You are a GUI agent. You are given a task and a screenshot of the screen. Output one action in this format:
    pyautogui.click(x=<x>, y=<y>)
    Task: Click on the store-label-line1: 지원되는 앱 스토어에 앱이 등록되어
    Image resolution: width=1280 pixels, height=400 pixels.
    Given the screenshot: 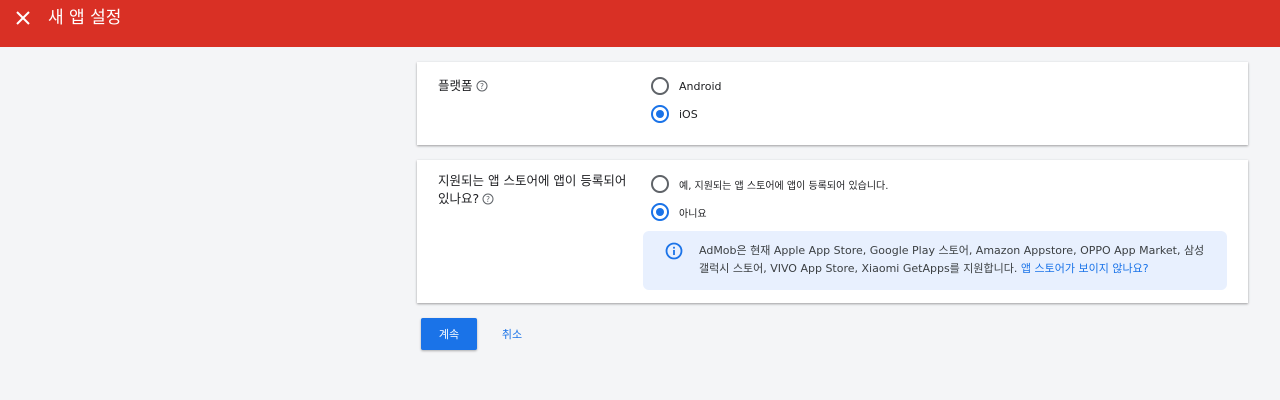 What is the action you would take?
    pyautogui.click(x=532, y=180)
    